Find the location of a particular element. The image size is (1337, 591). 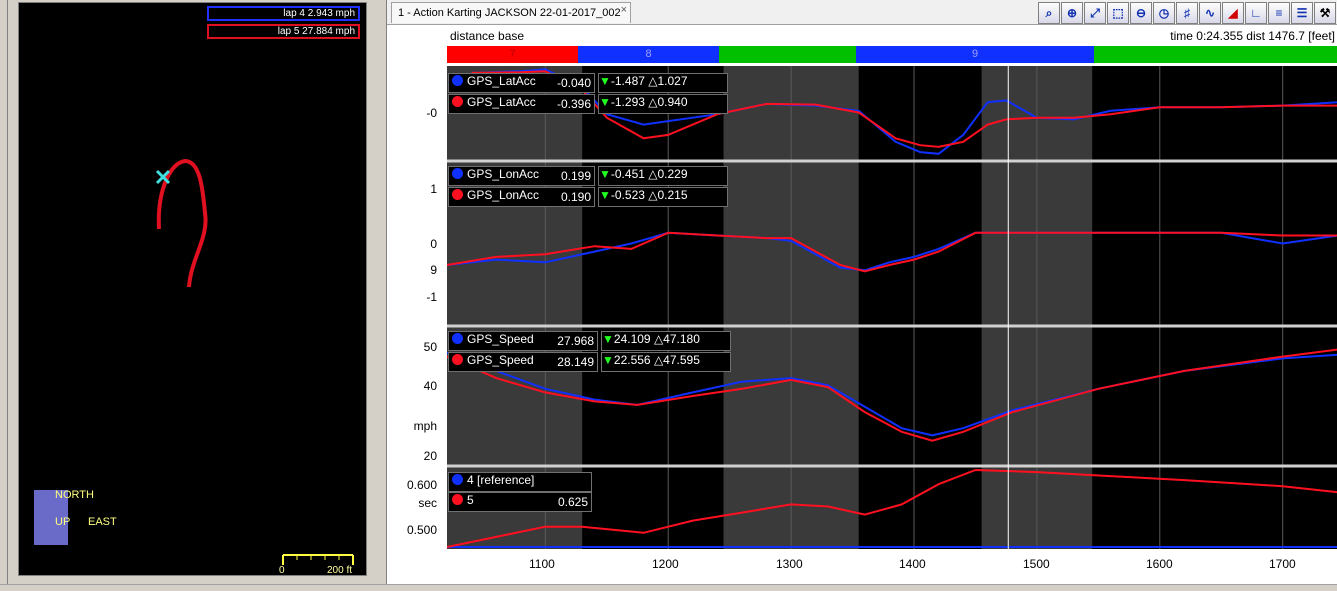

compass-east: EAST is located at coordinates (102, 522).